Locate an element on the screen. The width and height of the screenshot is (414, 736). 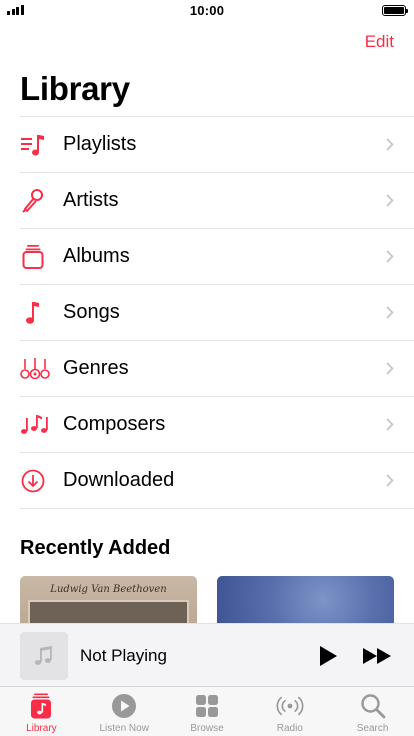
library-item-playlists: Playlists is located at coordinates (217, 145).